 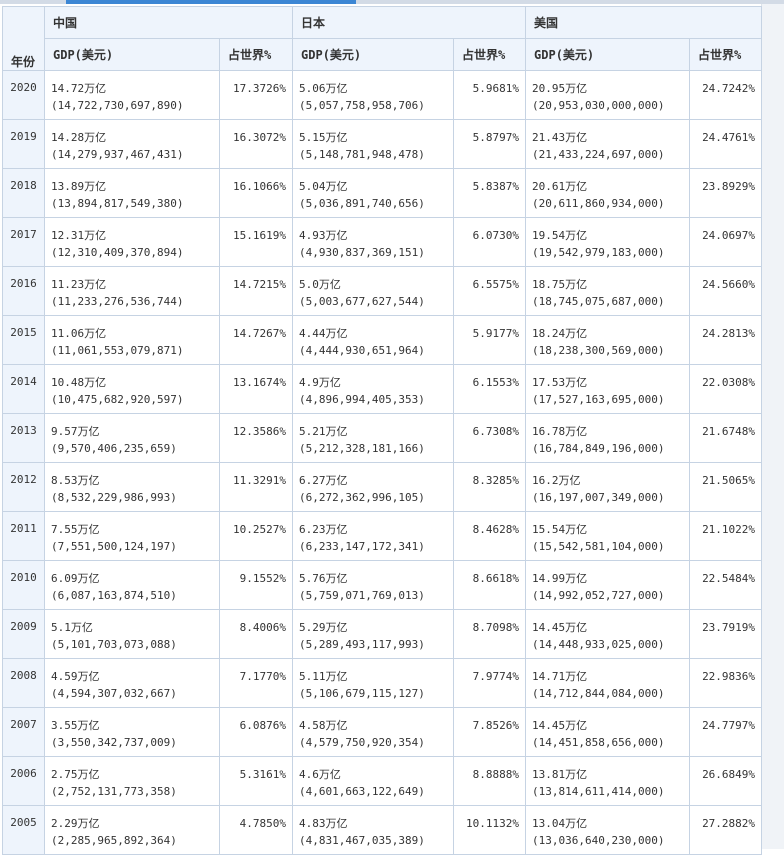 What do you see at coordinates (560, 382) in the screenshot?
I see `usa-gdp-short: 17.53万亿` at bounding box center [560, 382].